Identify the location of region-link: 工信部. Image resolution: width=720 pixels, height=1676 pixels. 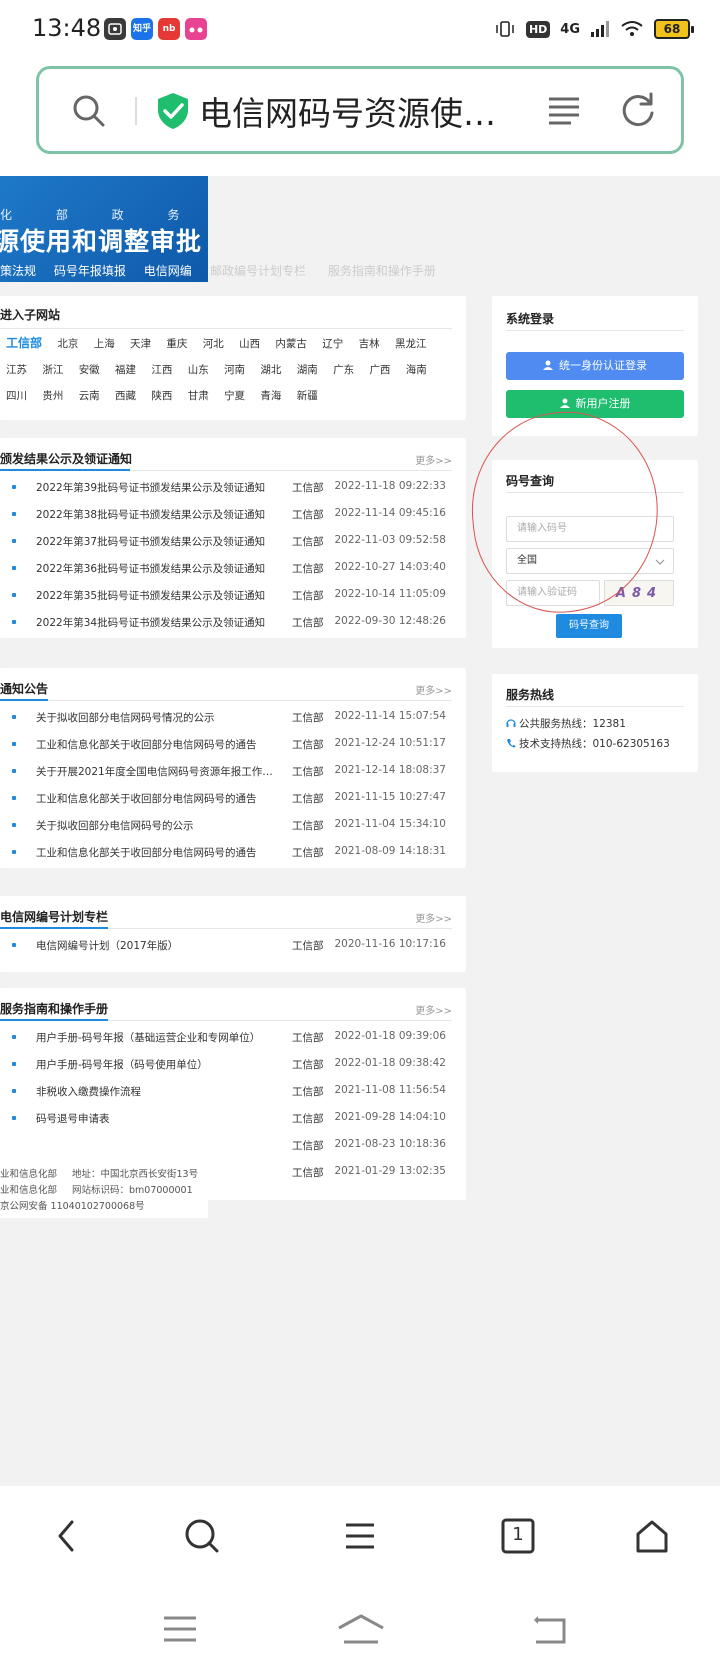
(24, 343).